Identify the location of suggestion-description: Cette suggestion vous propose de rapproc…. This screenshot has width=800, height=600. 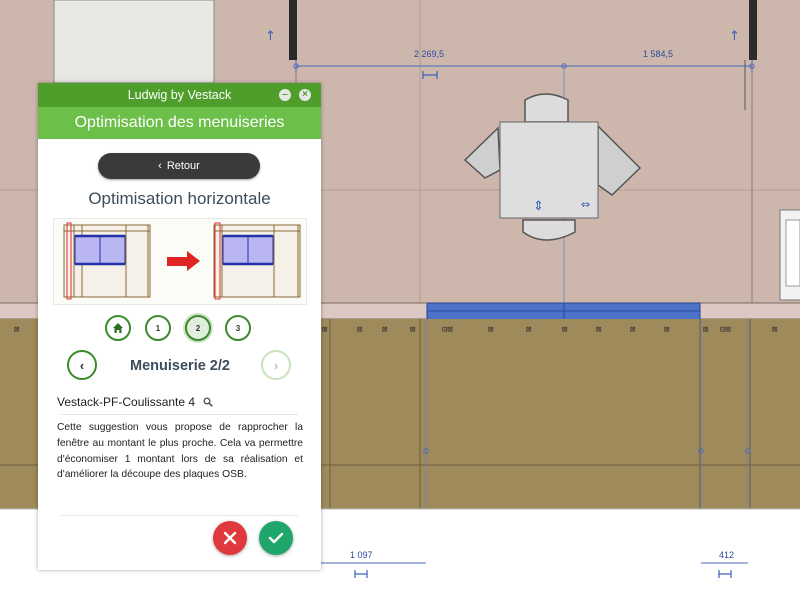
(180, 451).